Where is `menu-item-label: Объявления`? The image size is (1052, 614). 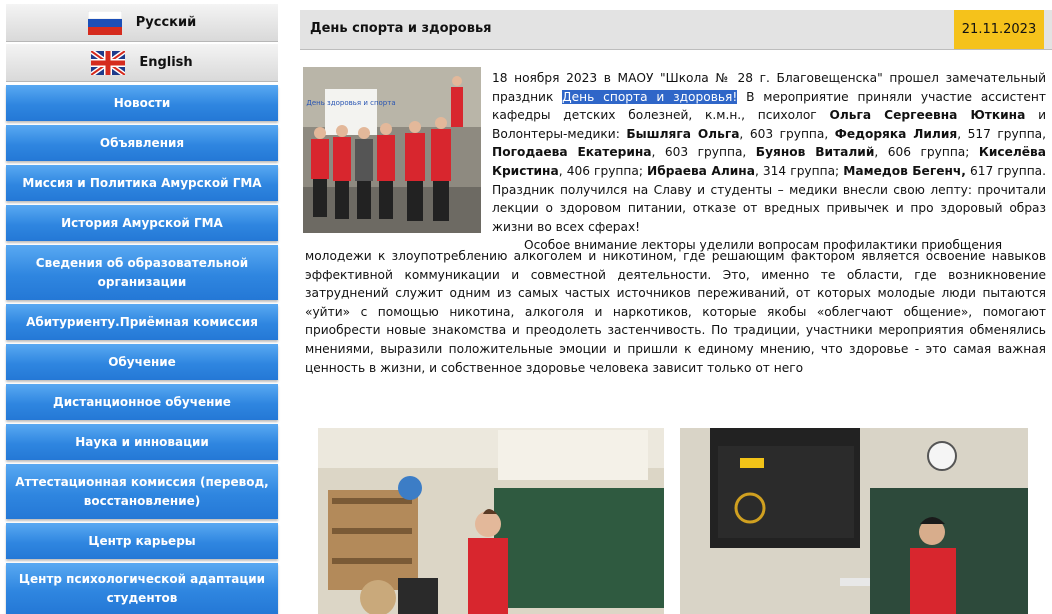
menu-item-label: Объявления is located at coordinates (142, 142).